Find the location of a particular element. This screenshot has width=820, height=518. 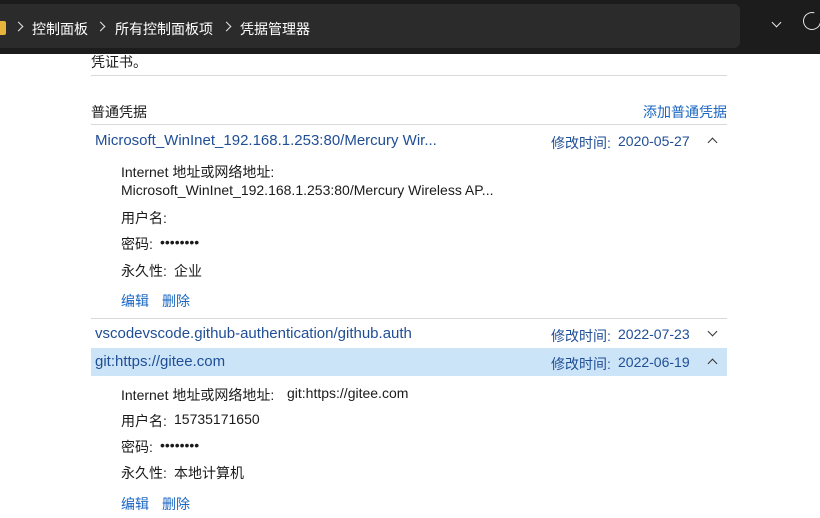

refresh-icon is located at coordinates (809, 21).